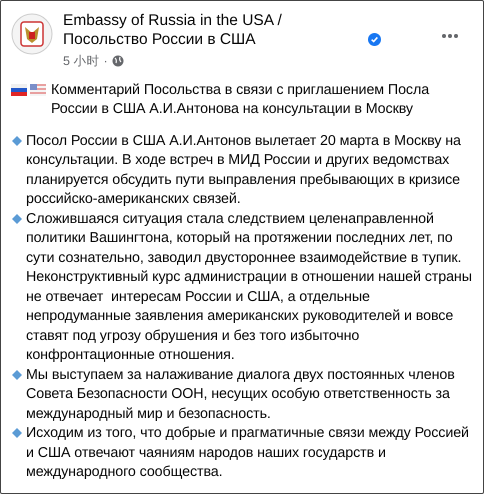  Describe the element at coordinates (450, 36) in the screenshot. I see `more-options-icon` at that location.